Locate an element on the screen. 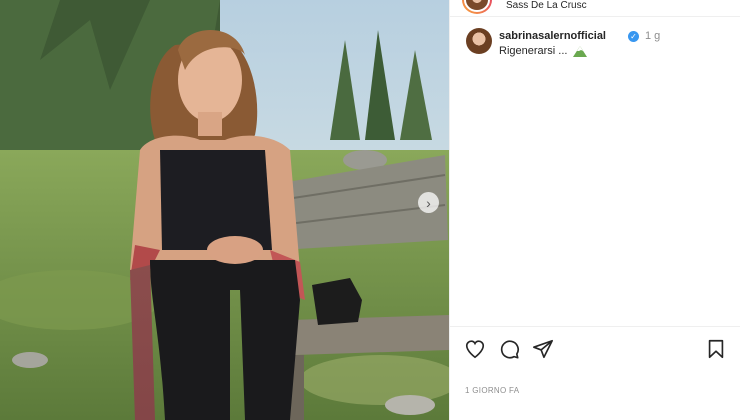 Image resolution: width=740 pixels, height=420 pixels. share-icon is located at coordinates (543, 349).